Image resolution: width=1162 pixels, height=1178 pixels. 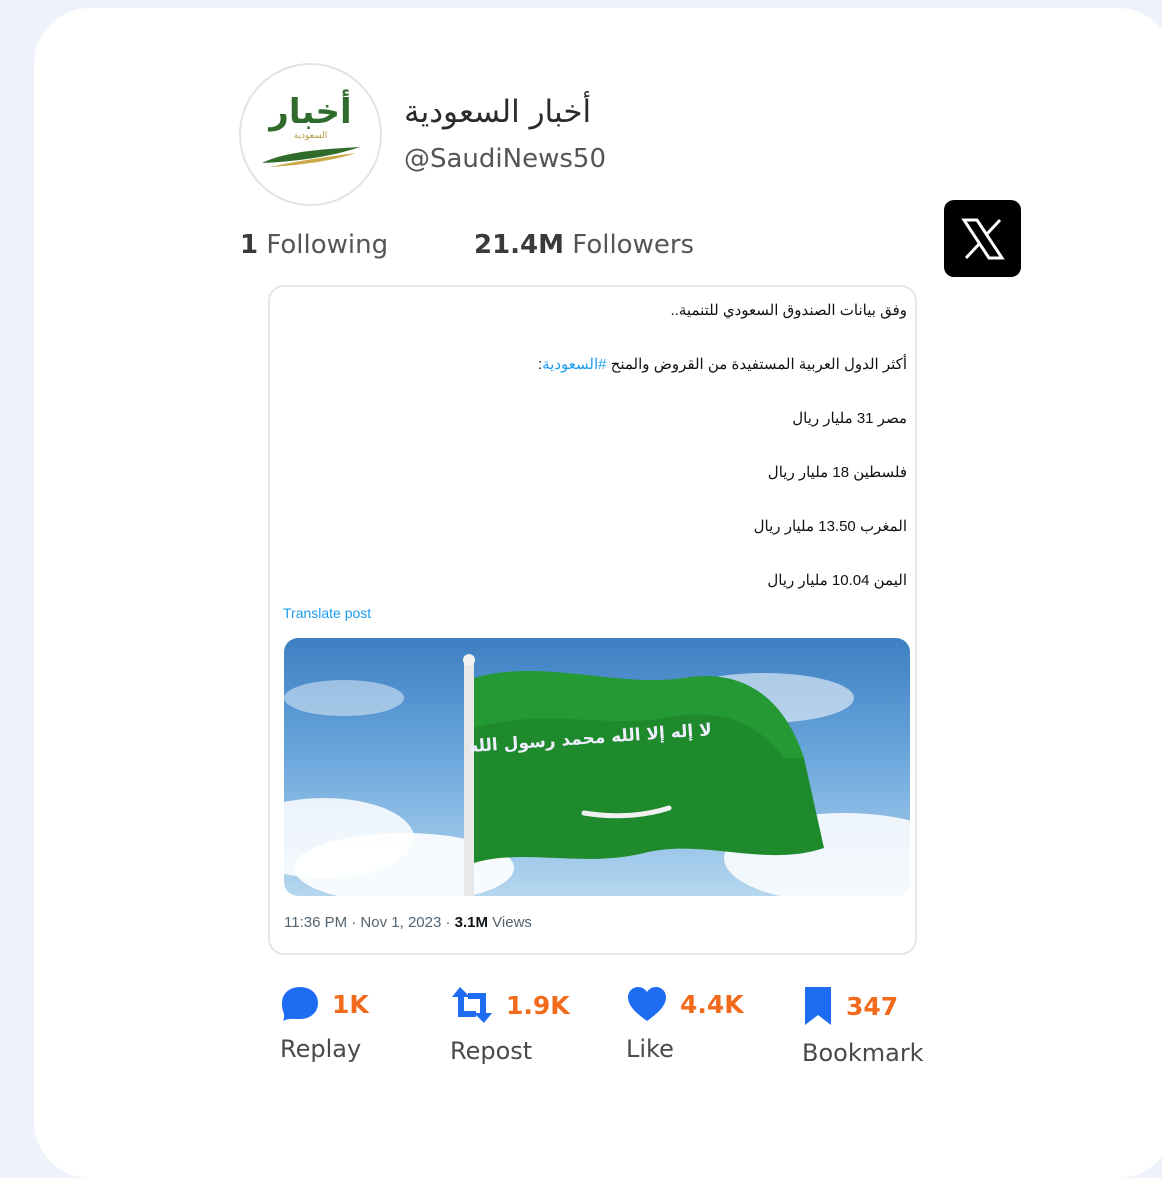 What do you see at coordinates (837, 580) in the screenshot?
I see `tweet-line: اليمن 10.04 مليار ريال` at bounding box center [837, 580].